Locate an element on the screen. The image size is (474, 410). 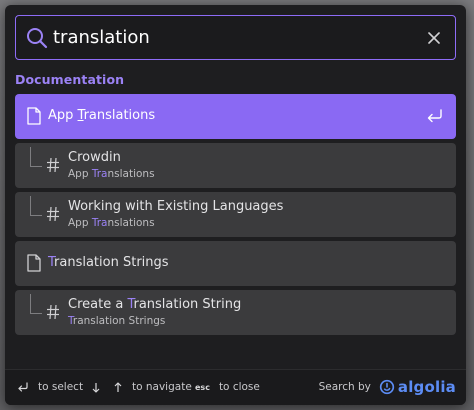
search-by-algolia: Search by algolia is located at coordinates (387, 387).